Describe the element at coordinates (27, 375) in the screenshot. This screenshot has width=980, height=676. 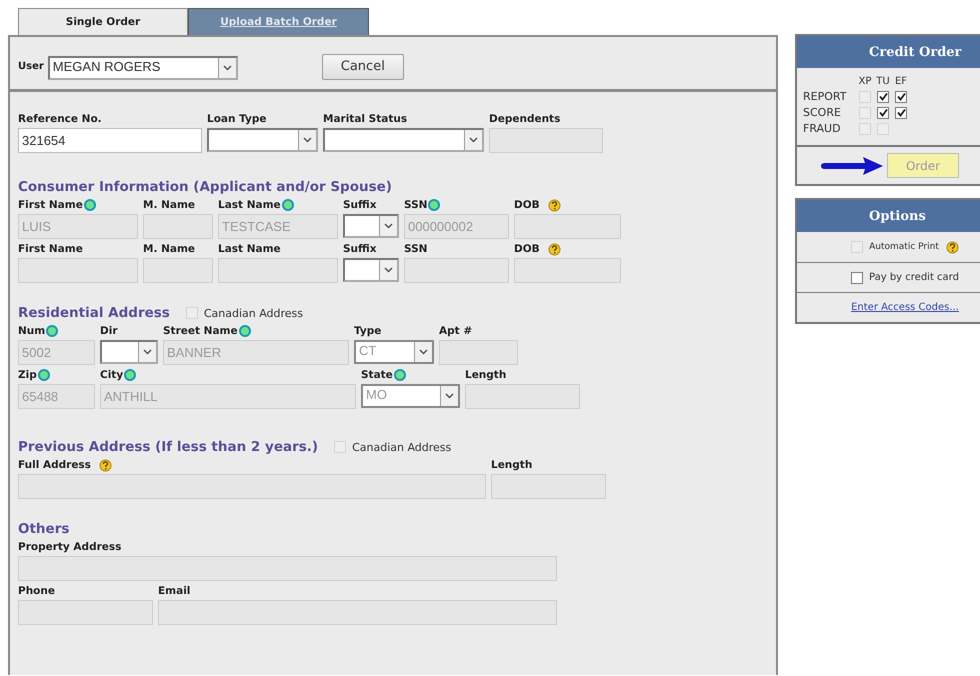
I see `field-label: Zip` at that location.